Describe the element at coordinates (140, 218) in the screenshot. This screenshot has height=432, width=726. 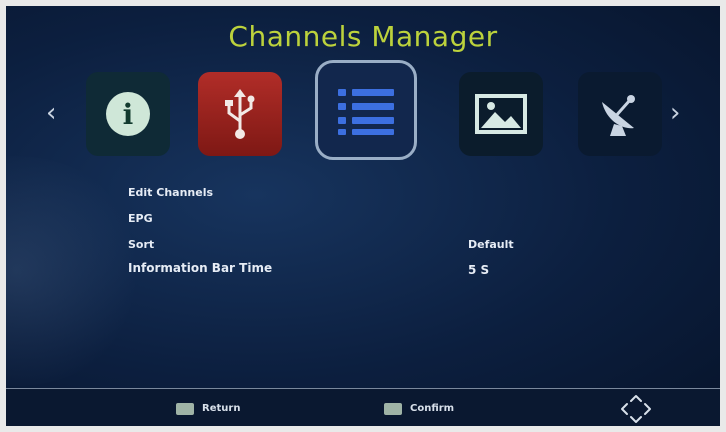
I see `menu-item-epg: EPG` at that location.